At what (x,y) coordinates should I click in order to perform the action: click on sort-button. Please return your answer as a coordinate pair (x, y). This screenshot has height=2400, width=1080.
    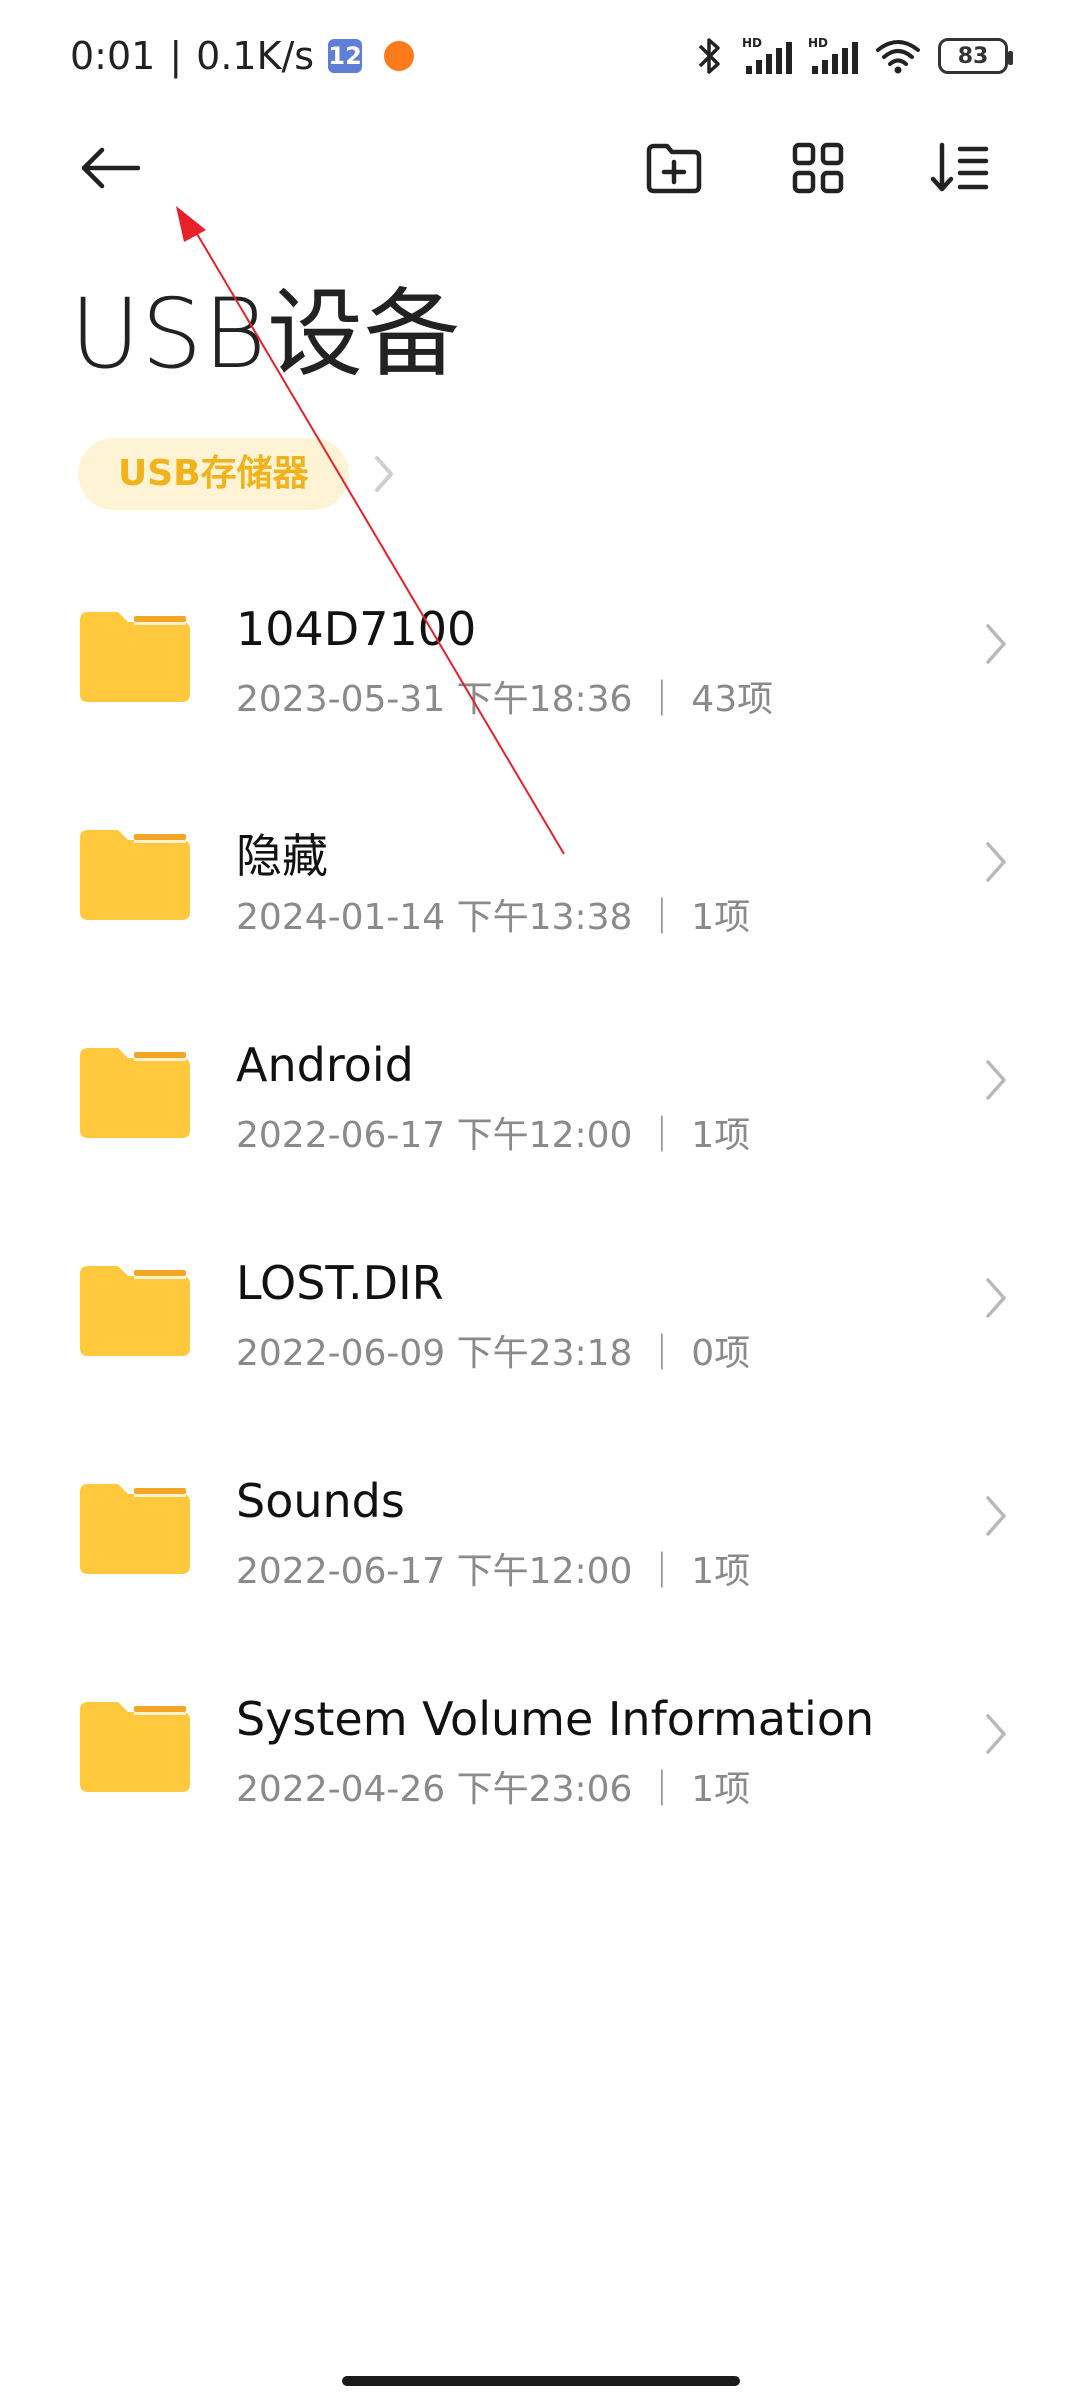
    Looking at the image, I should click on (960, 168).